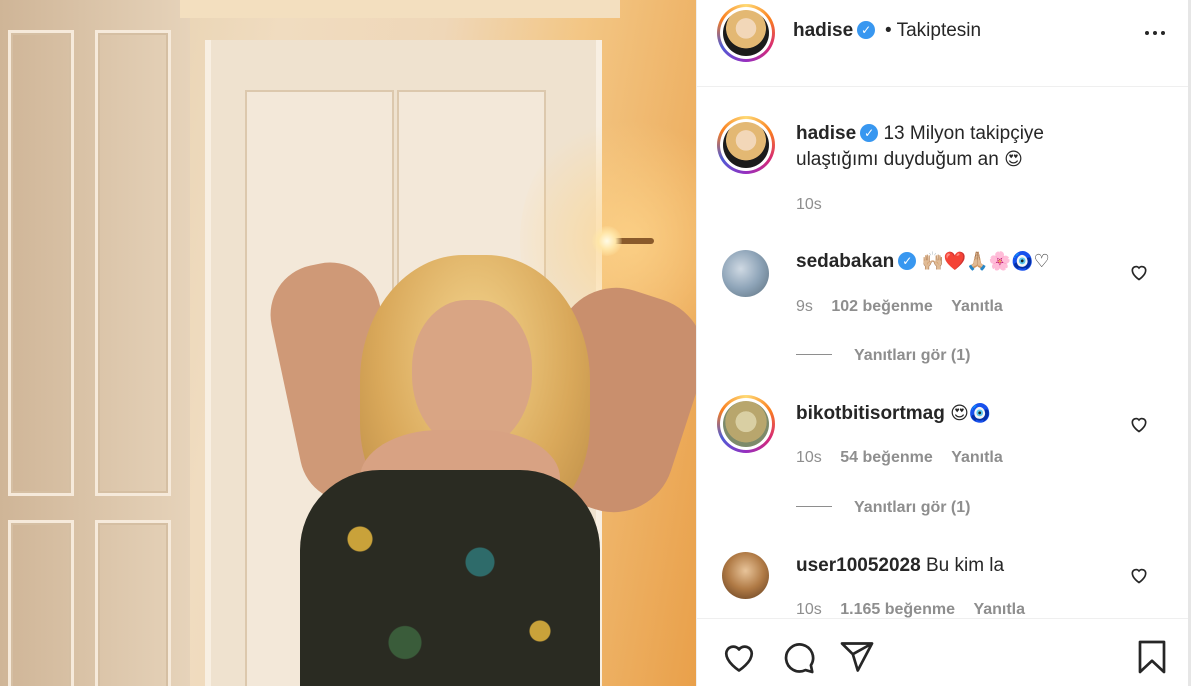  What do you see at coordinates (1155, 32) in the screenshot?
I see `more-options-icon` at bounding box center [1155, 32].